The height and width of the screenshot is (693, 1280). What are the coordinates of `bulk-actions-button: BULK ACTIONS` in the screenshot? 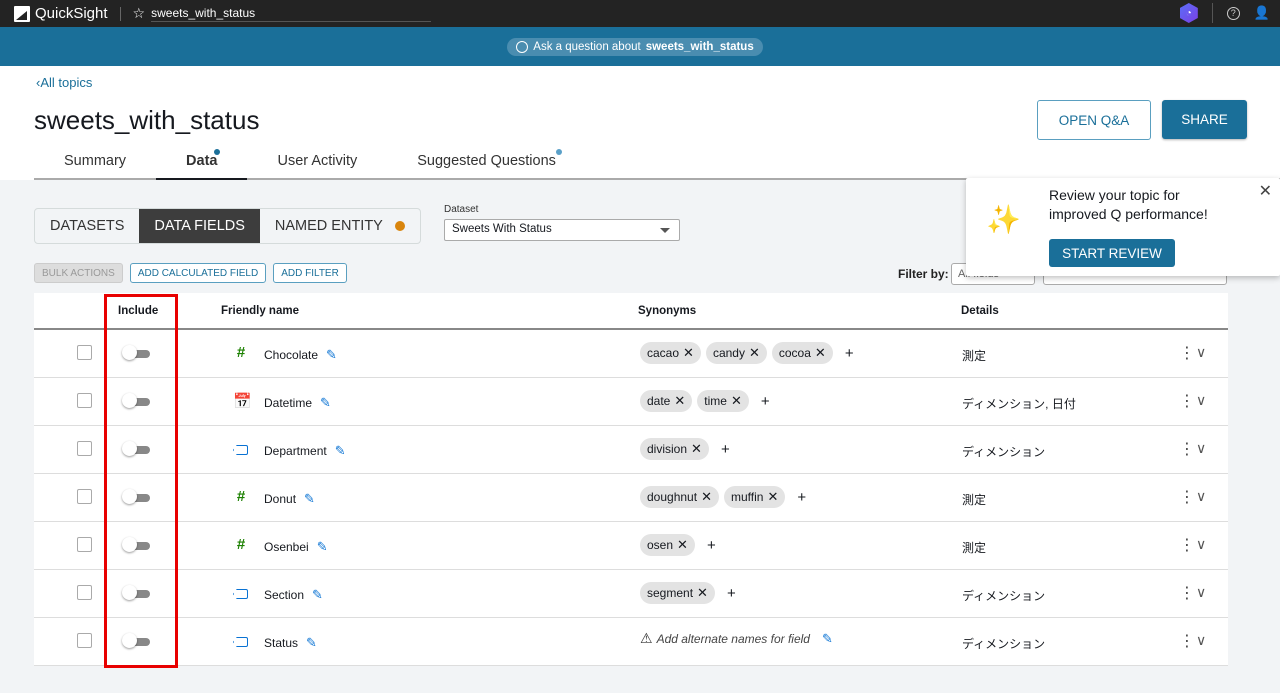 It's located at (78, 273).